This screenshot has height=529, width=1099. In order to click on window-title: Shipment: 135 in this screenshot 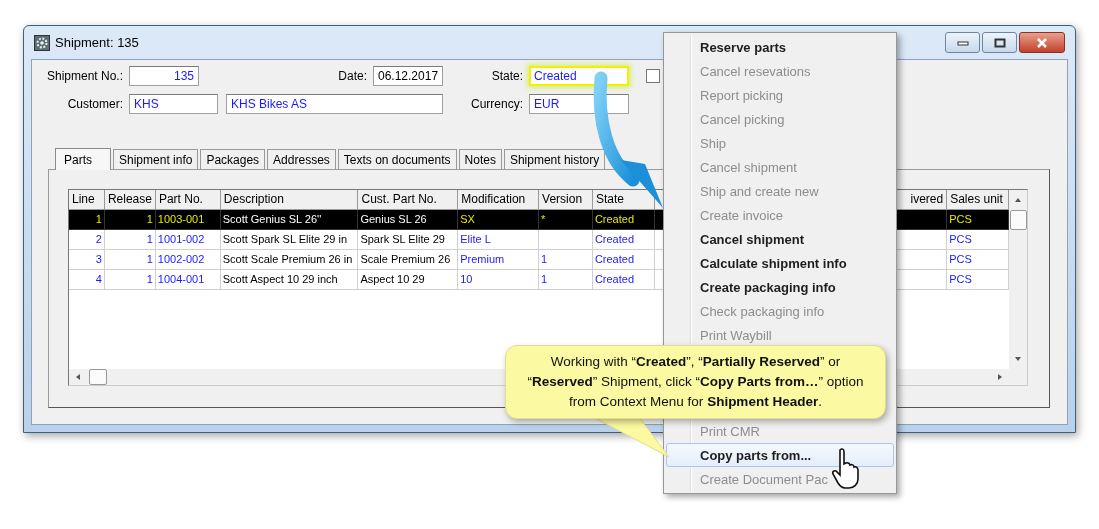, I will do `click(97, 42)`.